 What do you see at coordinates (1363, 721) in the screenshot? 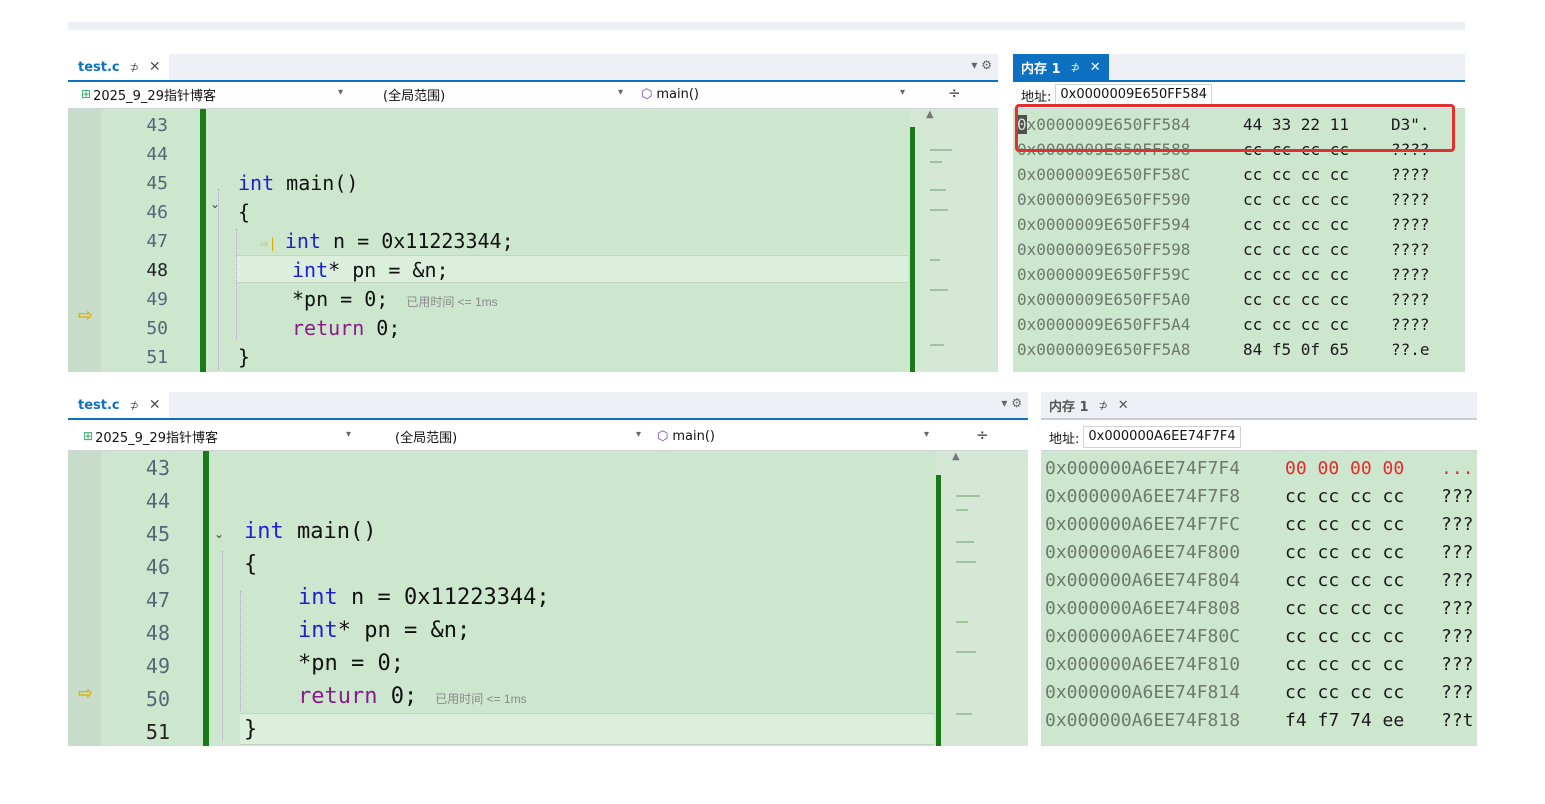
I see `row-bytes: f4 f7 74 ee` at bounding box center [1363, 721].